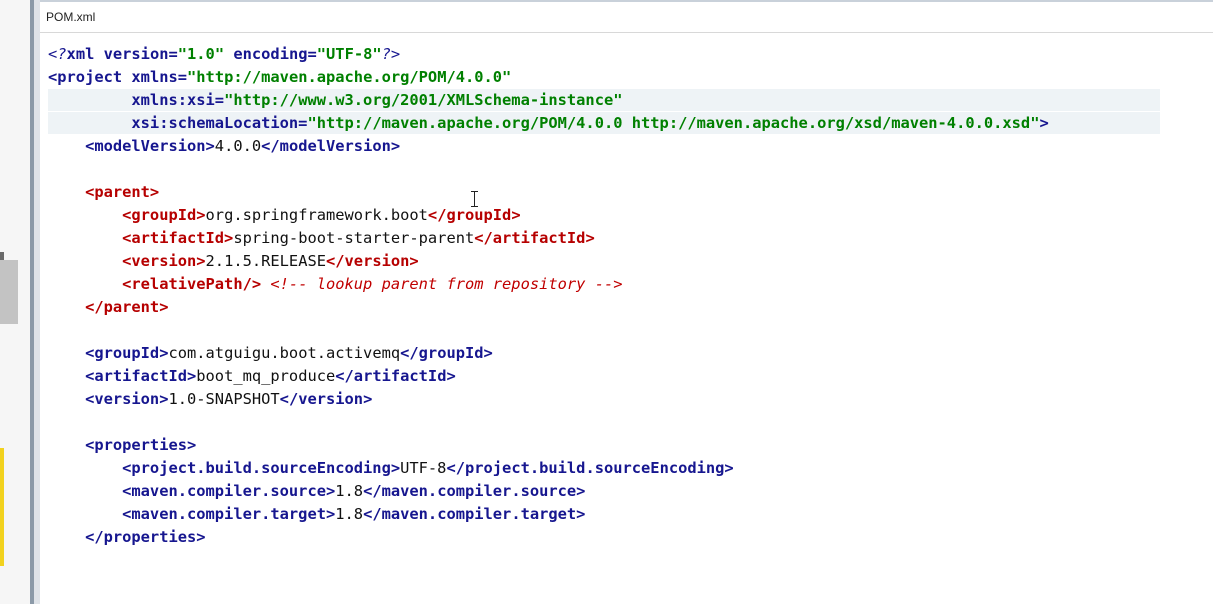 The width and height of the screenshot is (1213, 604). I want to click on code-line: </properties>, so click(127, 537).